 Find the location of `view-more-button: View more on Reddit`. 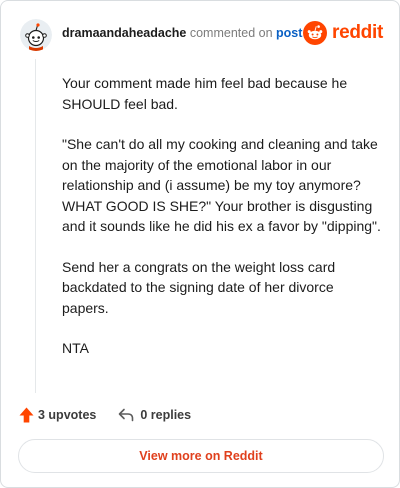

view-more-button: View more on Reddit is located at coordinates (201, 456).